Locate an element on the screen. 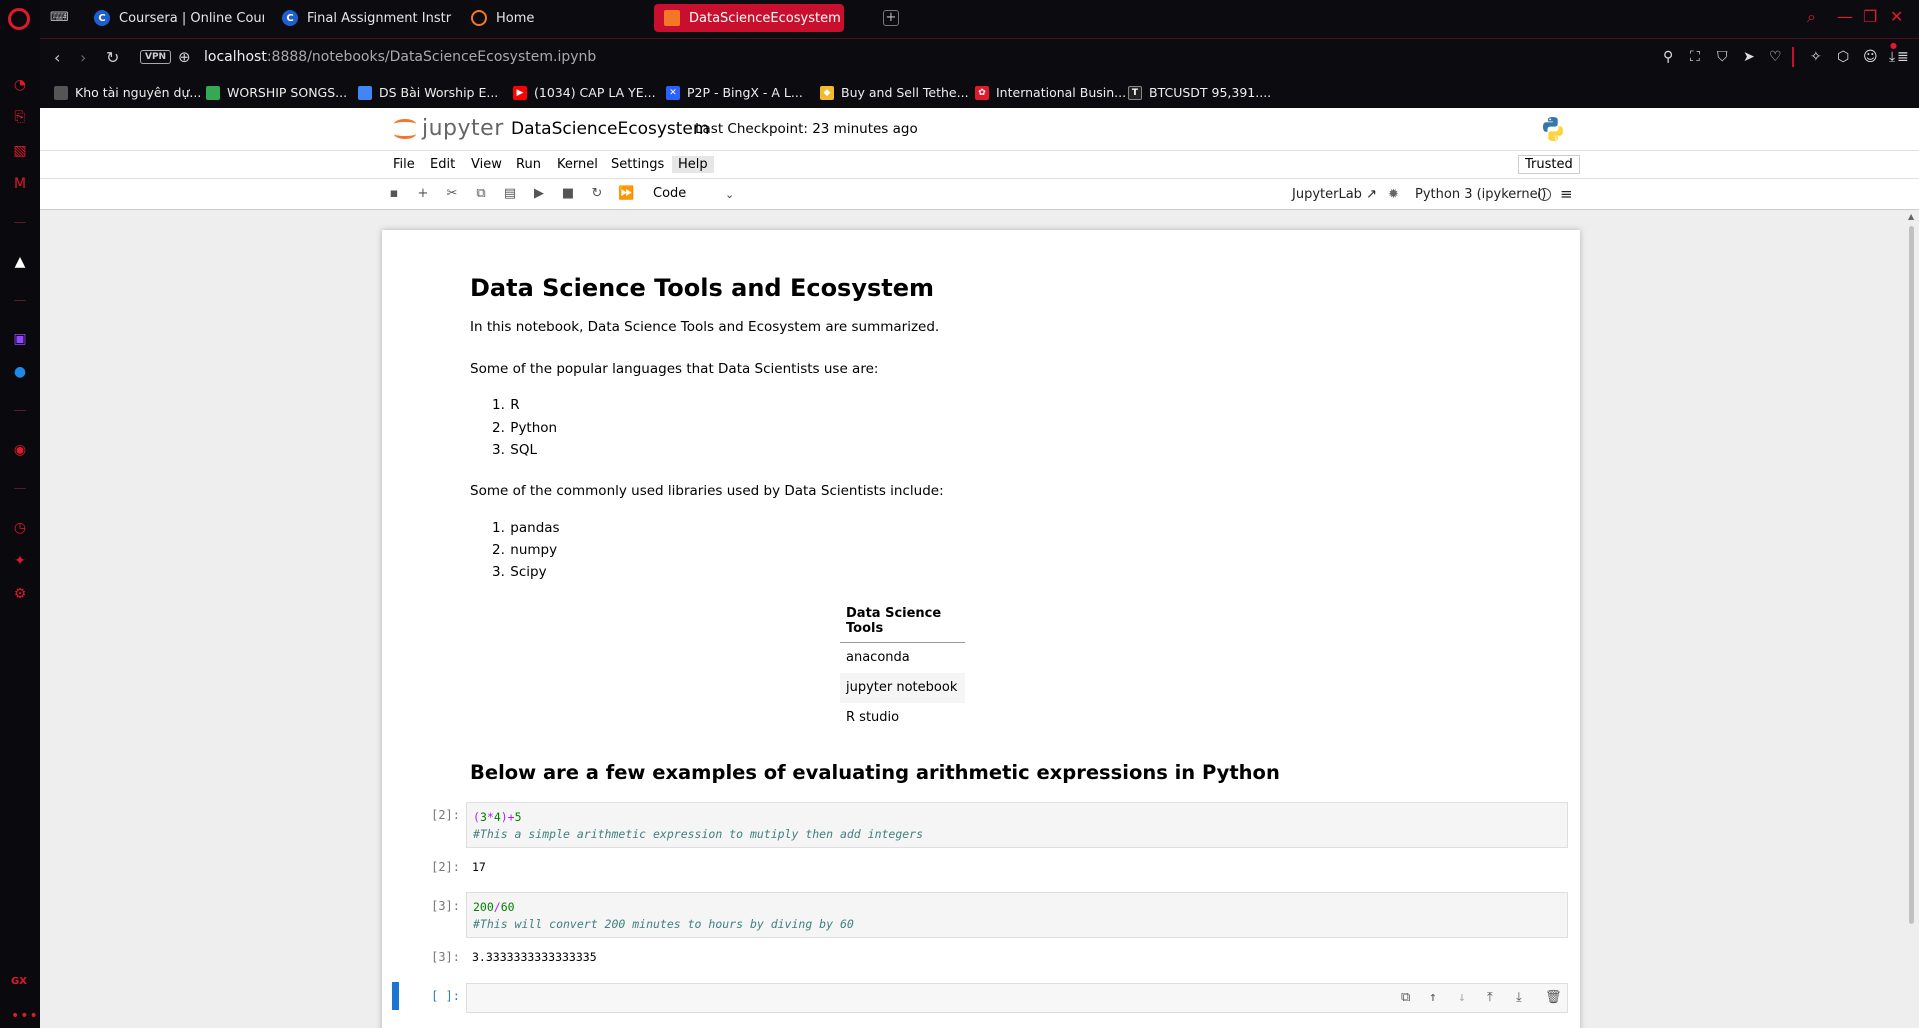  tab-datascienceecosystem: DataScienceEcosystem is located at coordinates (749, 18).